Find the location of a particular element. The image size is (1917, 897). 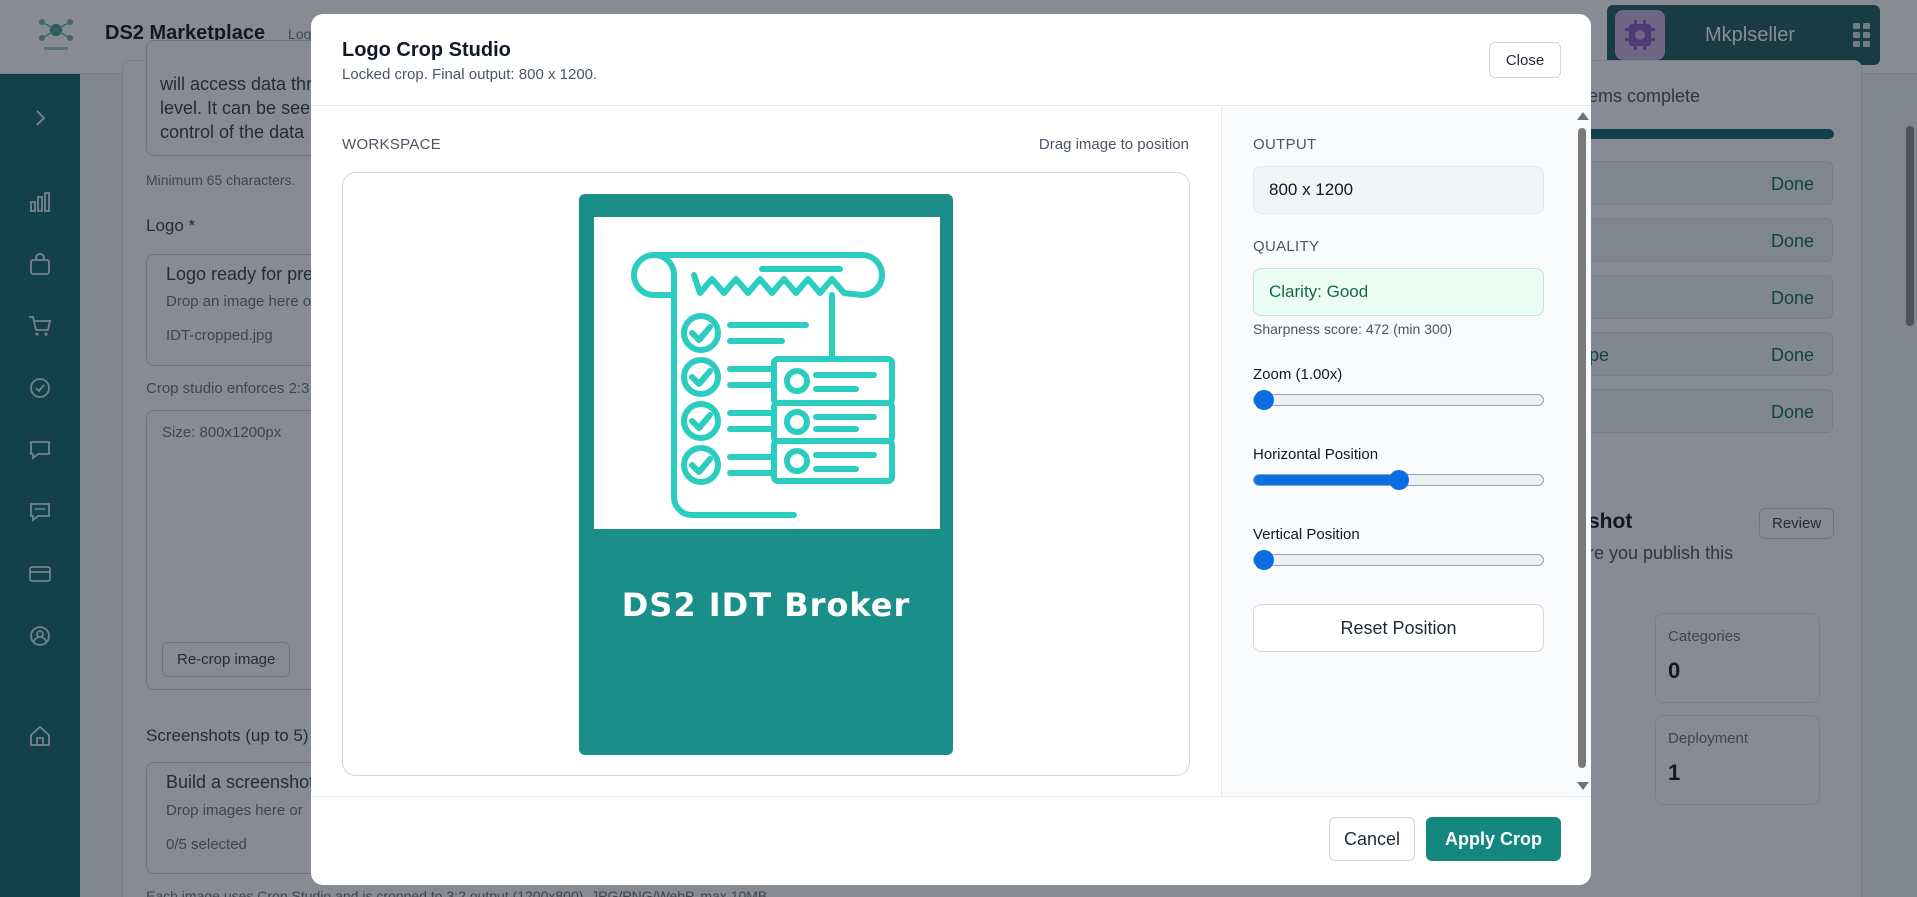

modal-scrollbar is located at coordinates (1582, 451).